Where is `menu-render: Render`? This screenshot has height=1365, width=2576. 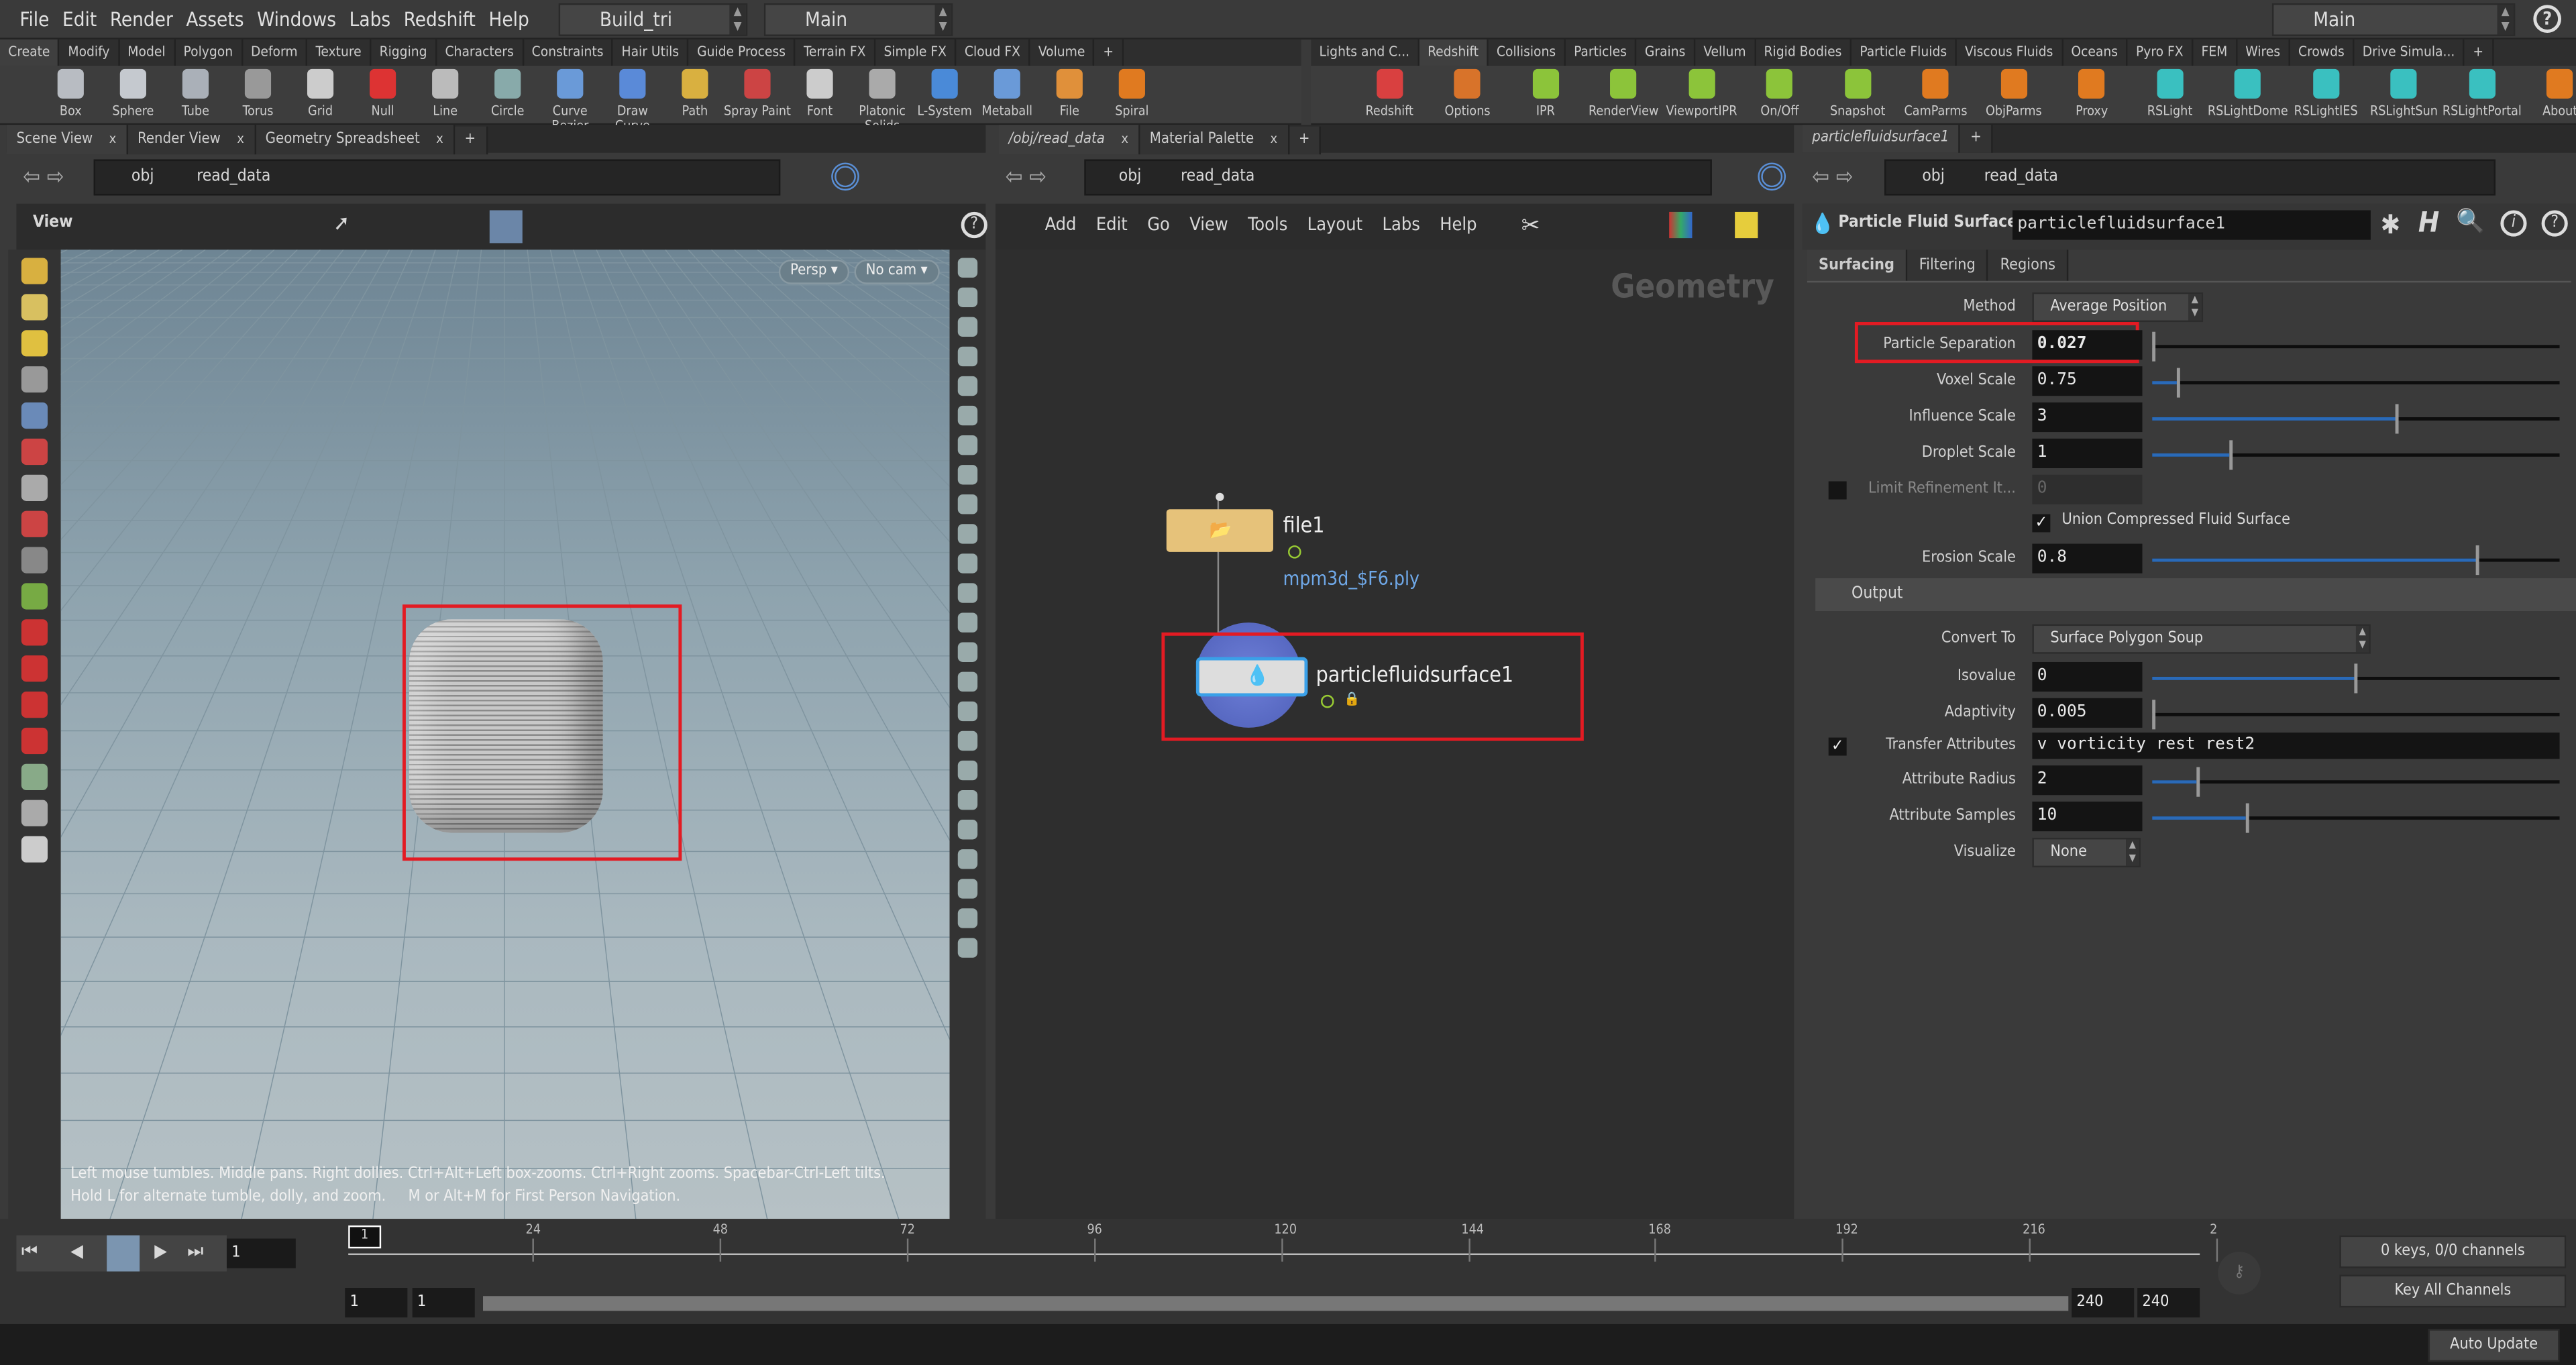 menu-render: Render is located at coordinates (141, 20).